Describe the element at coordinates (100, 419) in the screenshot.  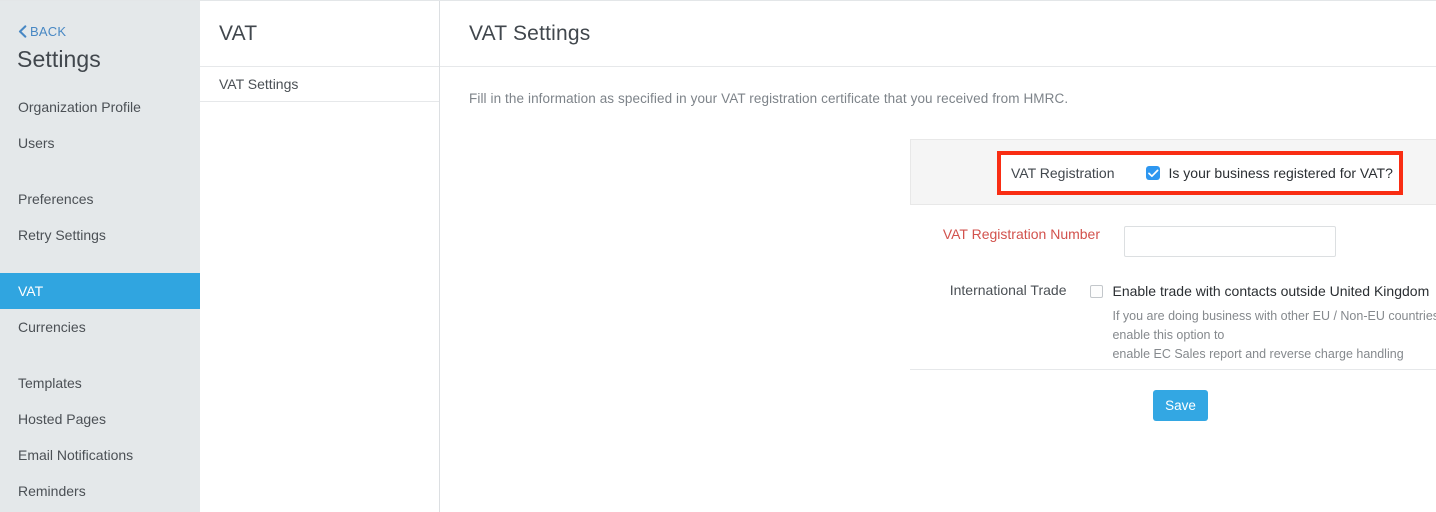
I see `sidebar-item-hosted-pages: Hosted Pages` at that location.